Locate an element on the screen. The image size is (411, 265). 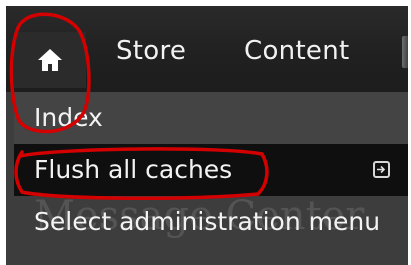
toolbar-item-content: Content is located at coordinates (297, 51).